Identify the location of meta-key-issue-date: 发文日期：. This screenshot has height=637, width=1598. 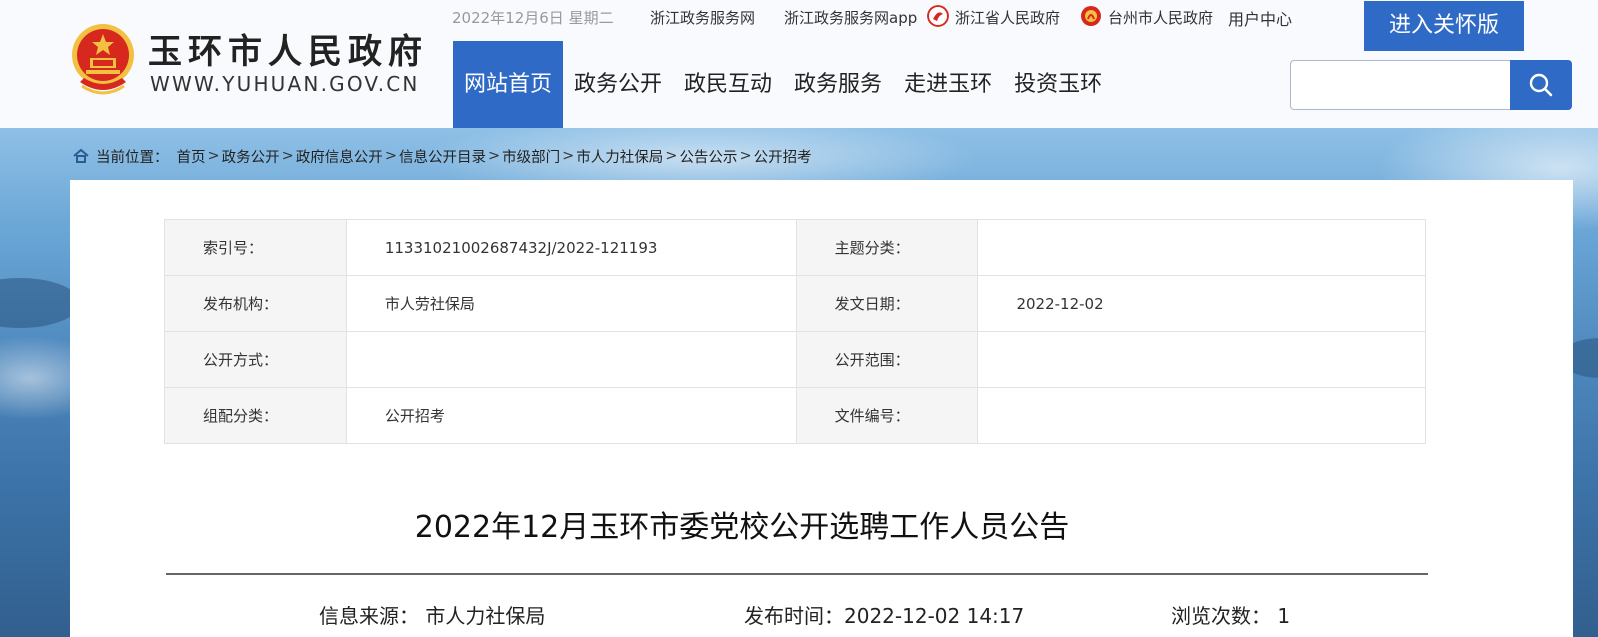
(887, 303).